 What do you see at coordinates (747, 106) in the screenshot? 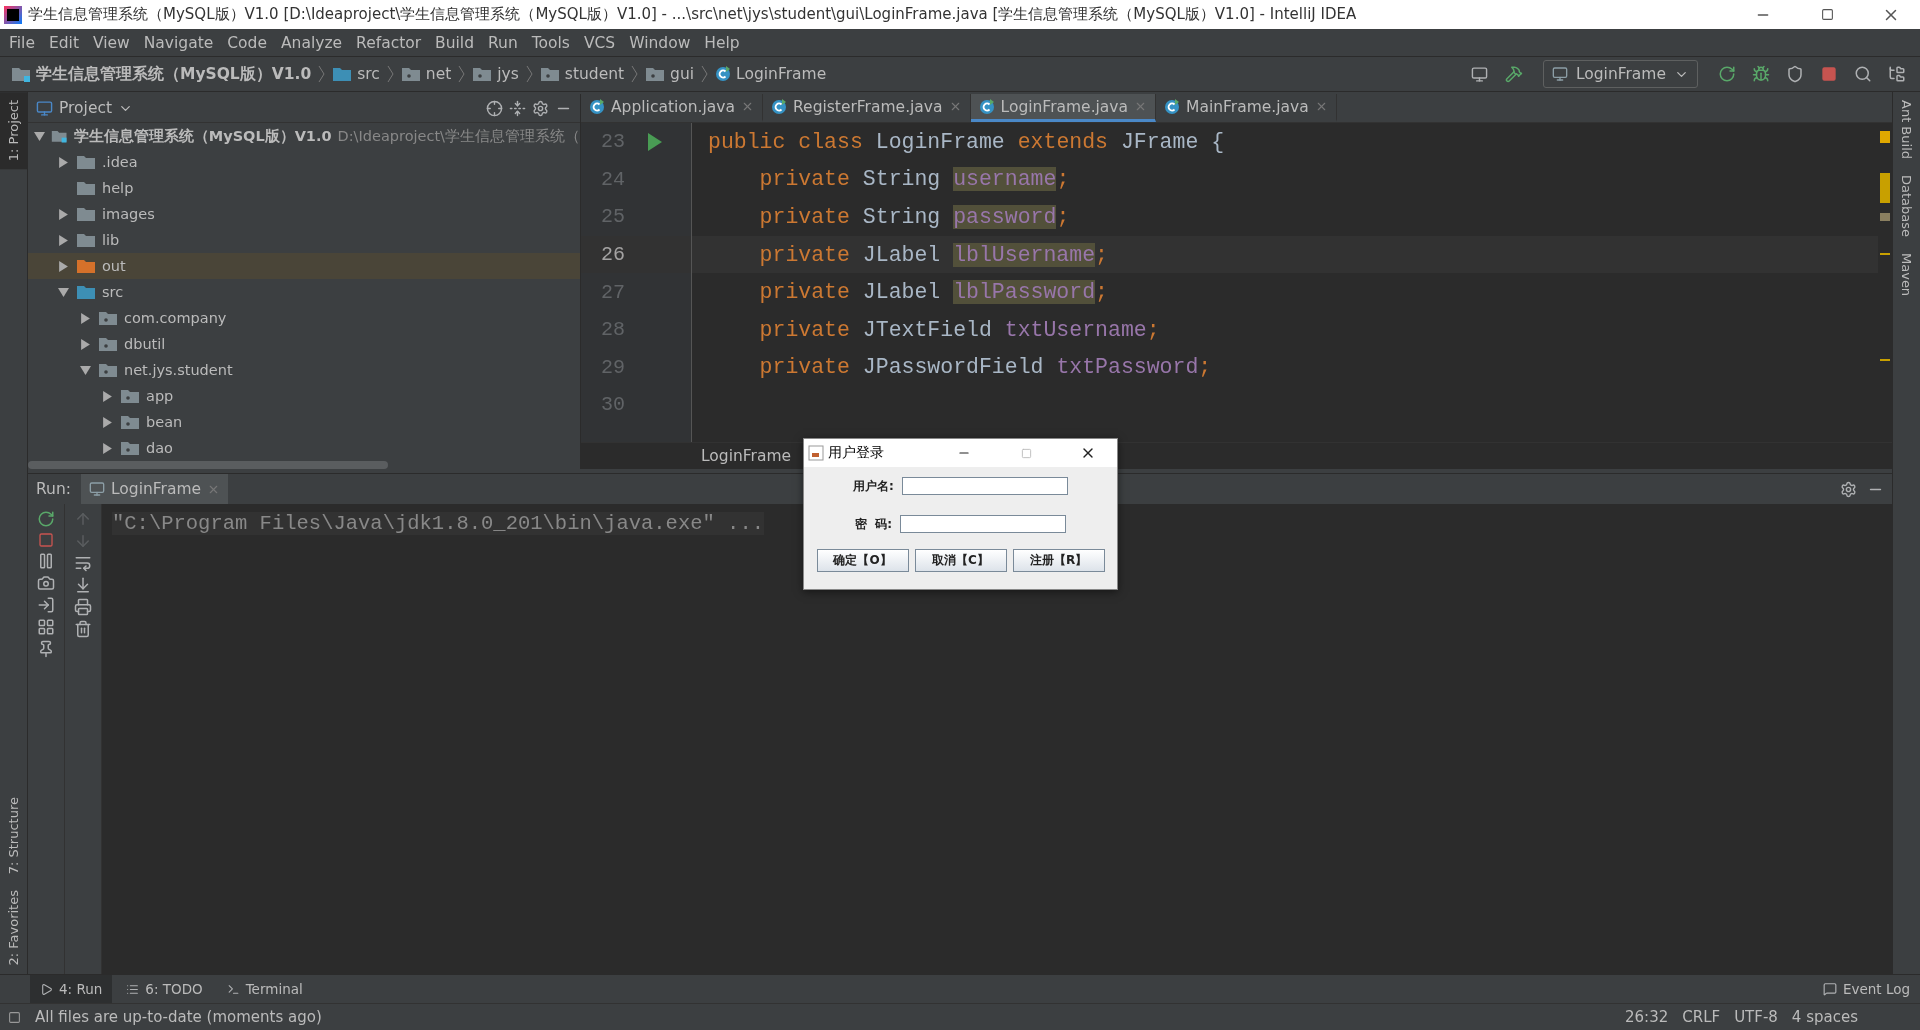
I see `close-tab-icon` at bounding box center [747, 106].